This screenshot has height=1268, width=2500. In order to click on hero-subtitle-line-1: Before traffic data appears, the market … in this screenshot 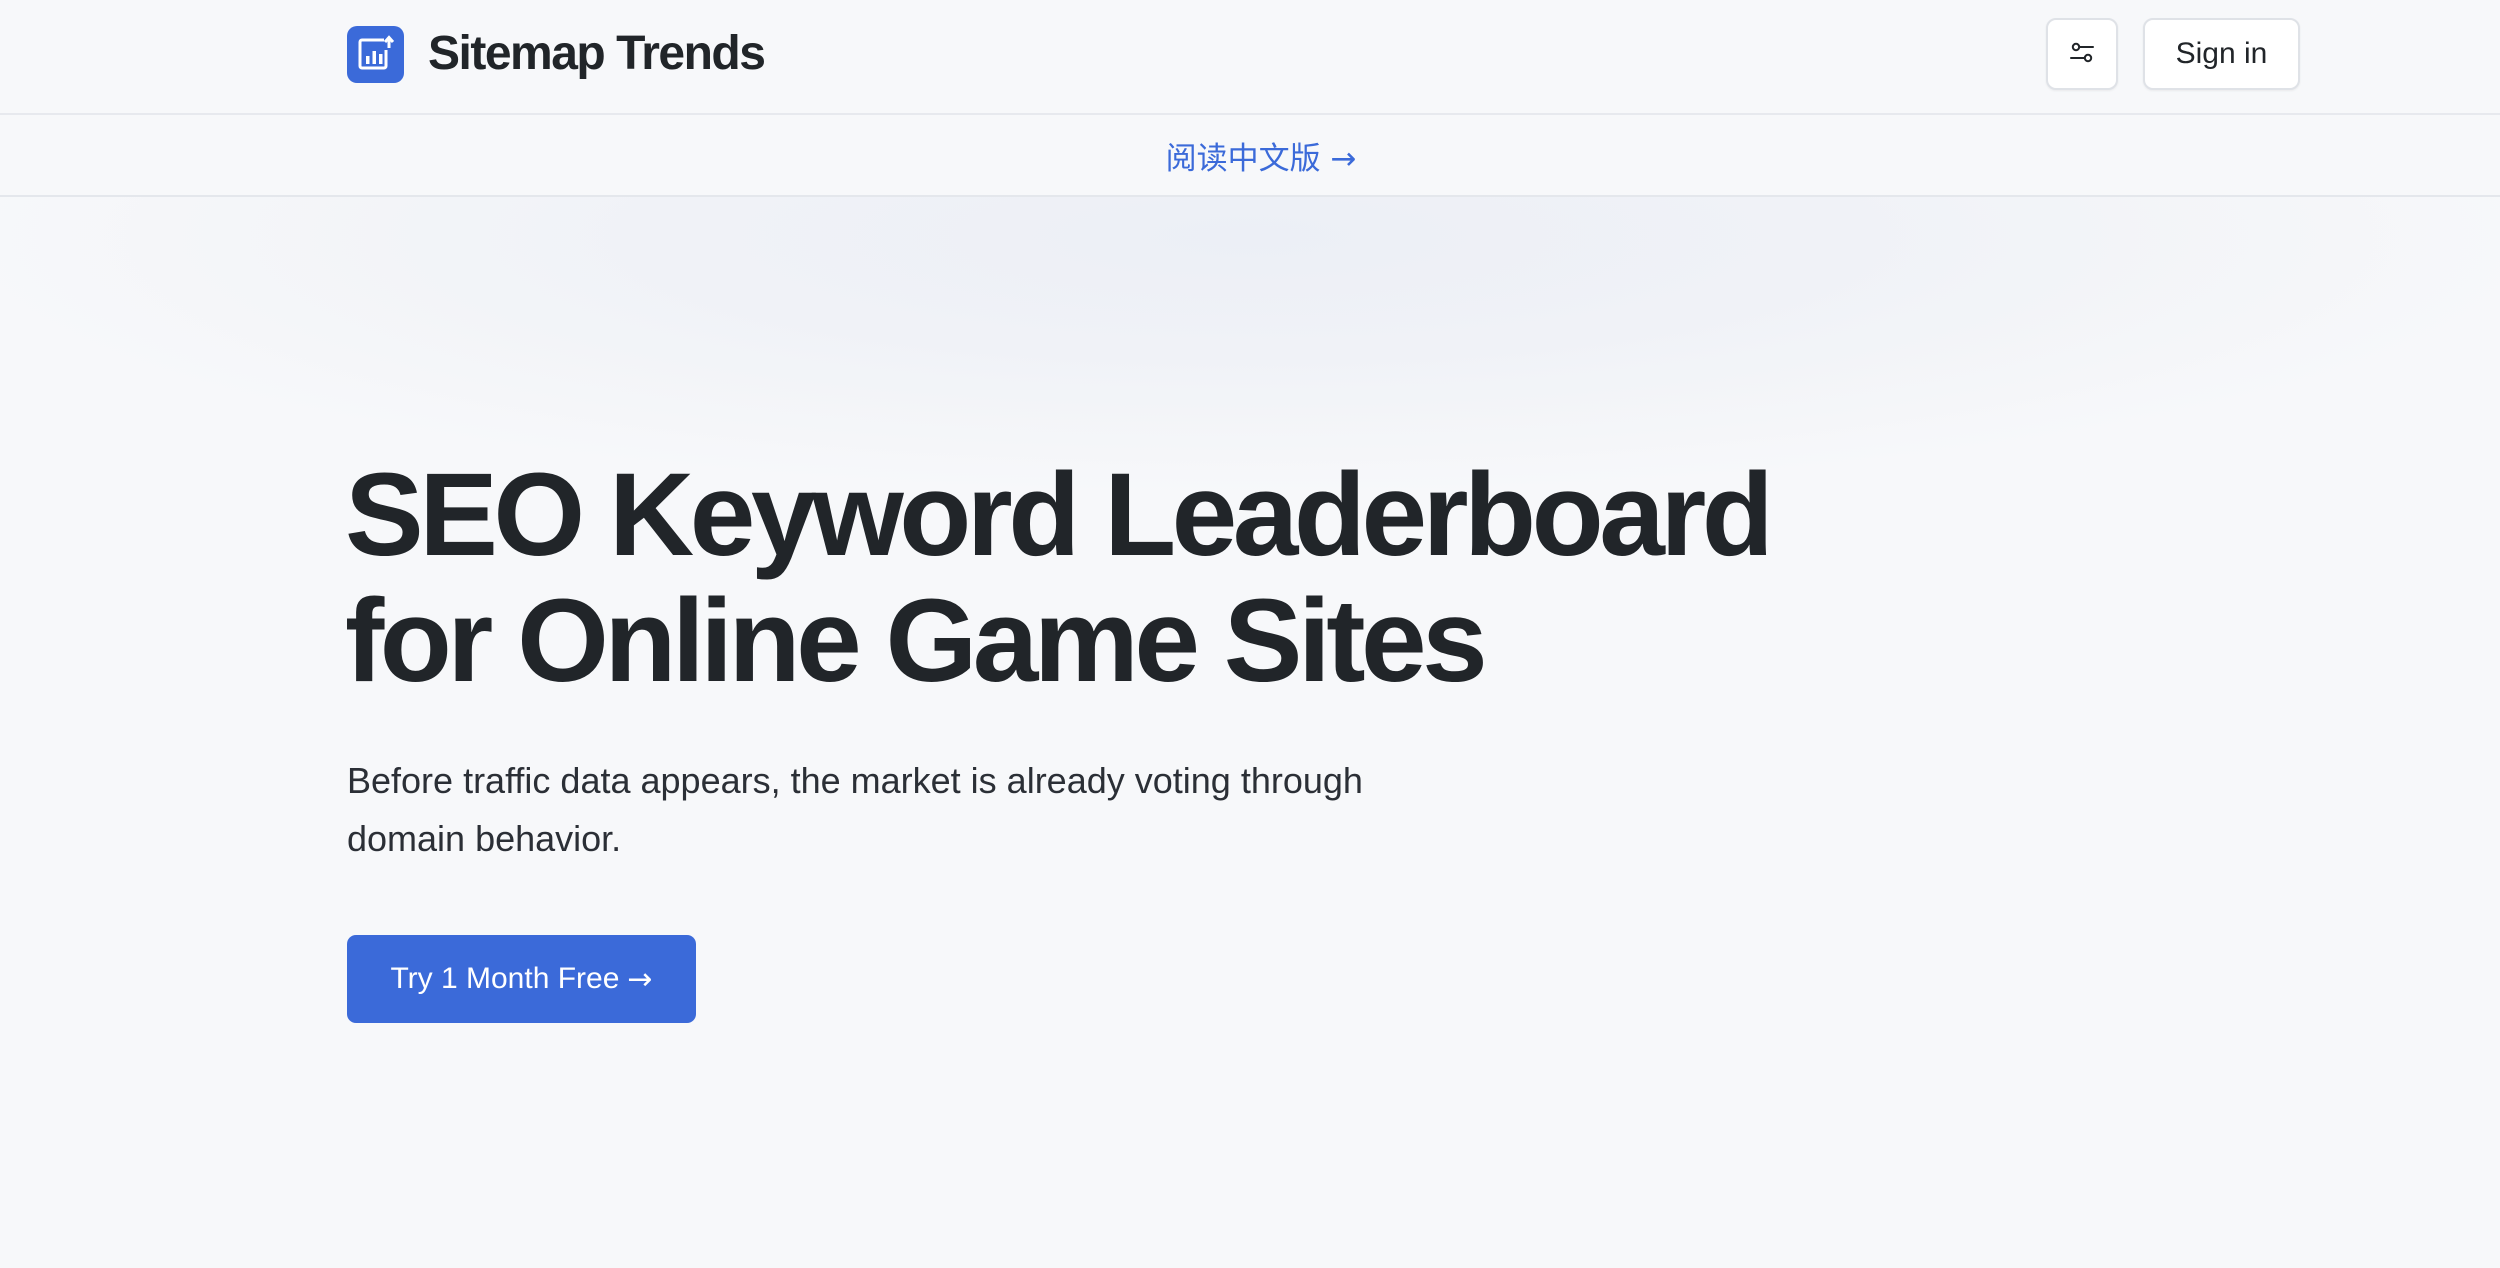, I will do `click(855, 780)`.